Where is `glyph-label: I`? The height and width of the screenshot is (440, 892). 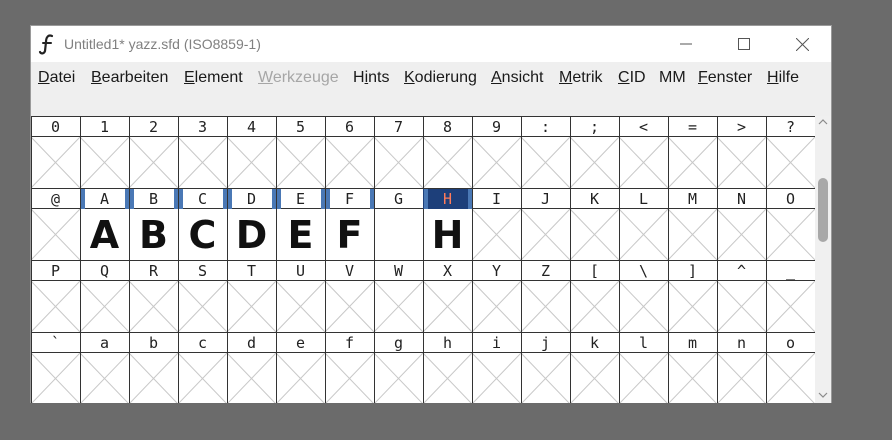 glyph-label: I is located at coordinates (496, 199).